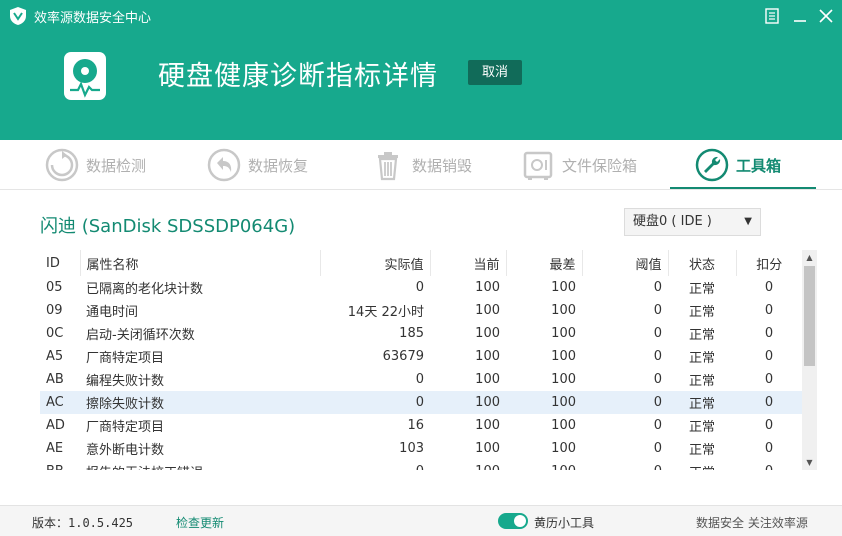 This screenshot has height=536, width=842. What do you see at coordinates (200, 263) in the screenshot?
I see `column-header-name: 属性名称` at bounding box center [200, 263].